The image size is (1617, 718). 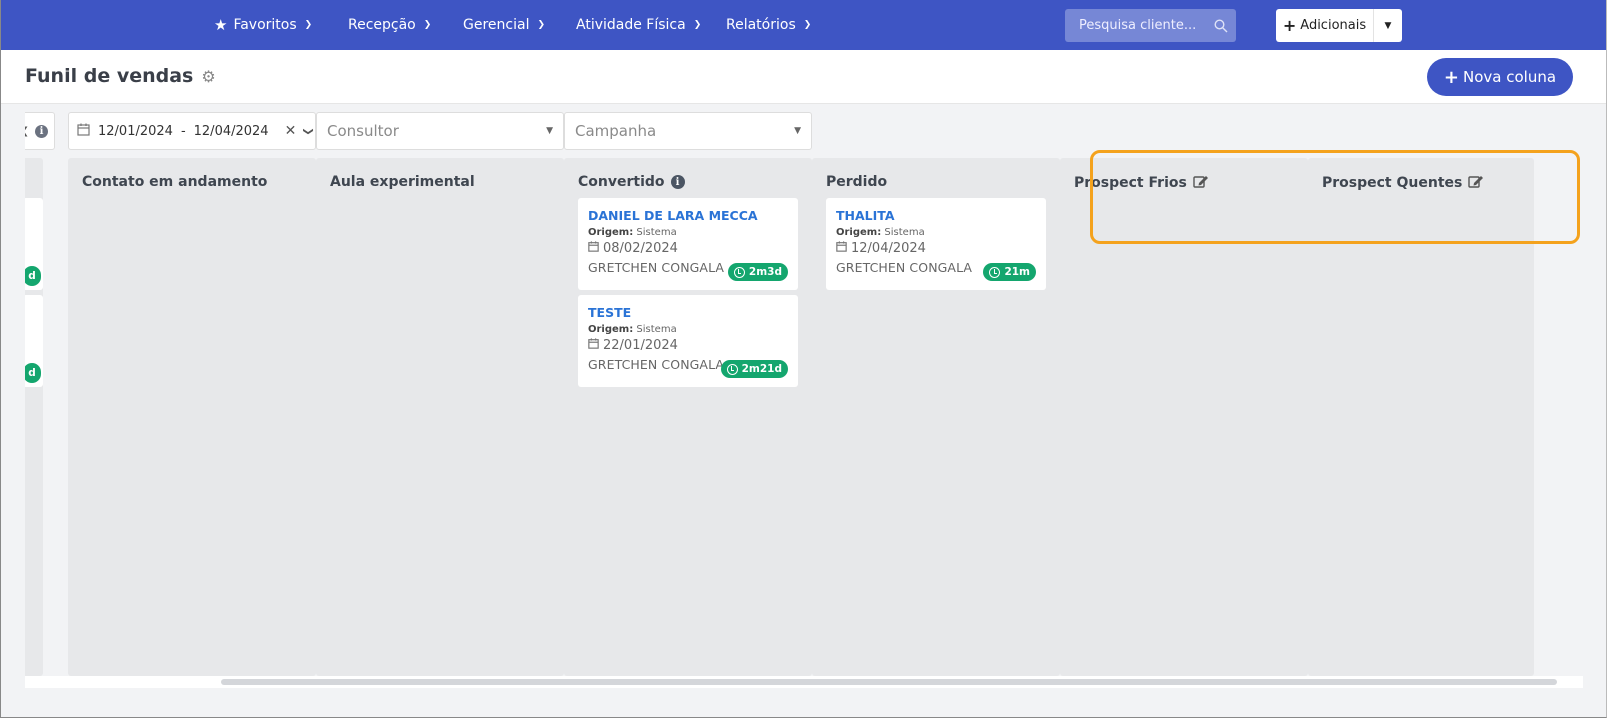 What do you see at coordinates (440, 417) in the screenshot?
I see `kanban-column-aula: Aula experimental` at bounding box center [440, 417].